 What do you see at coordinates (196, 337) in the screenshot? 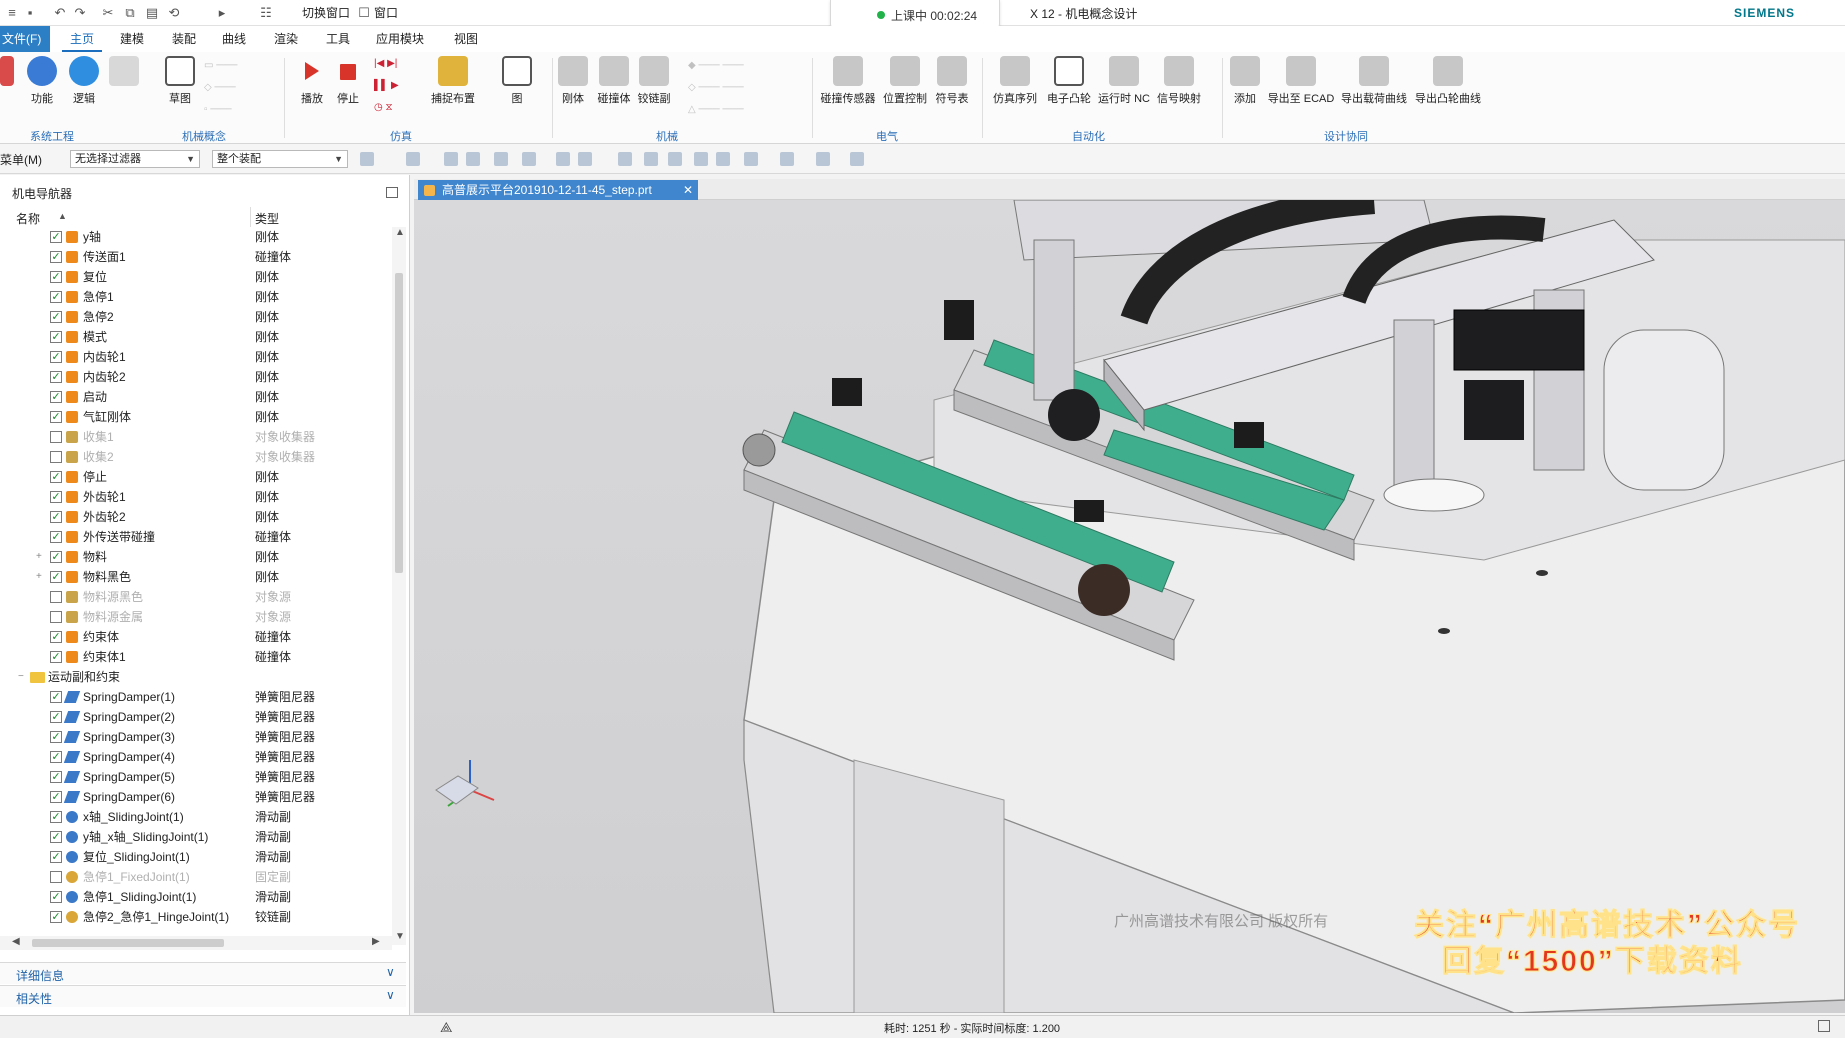
I see `tree-row: ✓ 模式 刚体` at bounding box center [196, 337].